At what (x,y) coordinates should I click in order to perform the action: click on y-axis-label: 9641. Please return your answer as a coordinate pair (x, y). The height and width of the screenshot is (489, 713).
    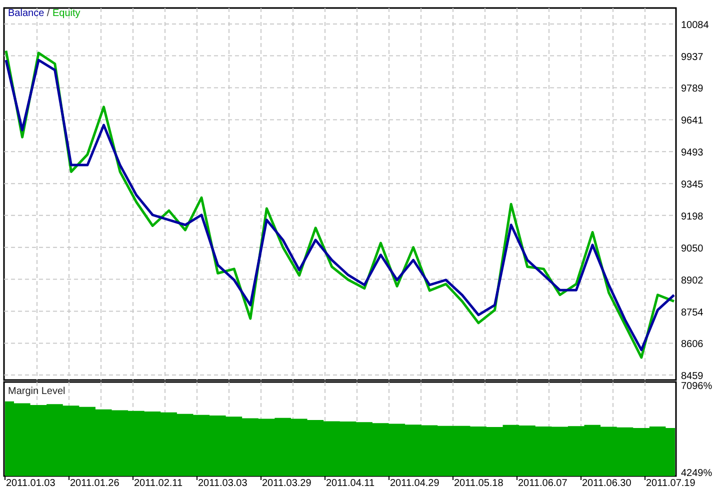
    Looking at the image, I should click on (692, 121).